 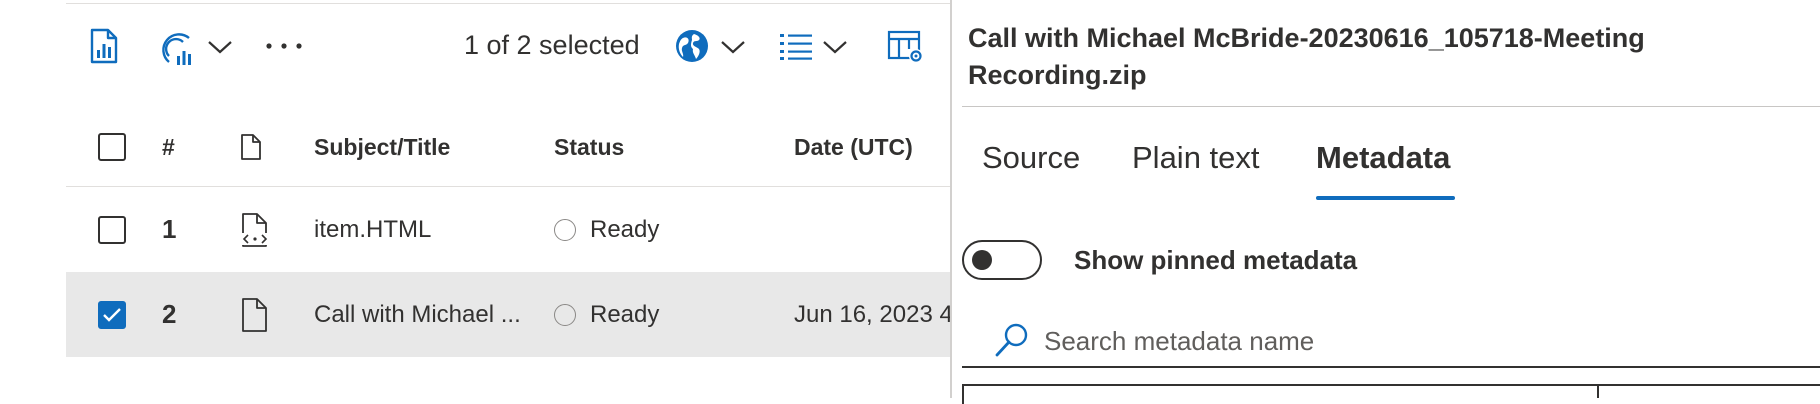 I want to click on title-divider, so click(x=1391, y=106).